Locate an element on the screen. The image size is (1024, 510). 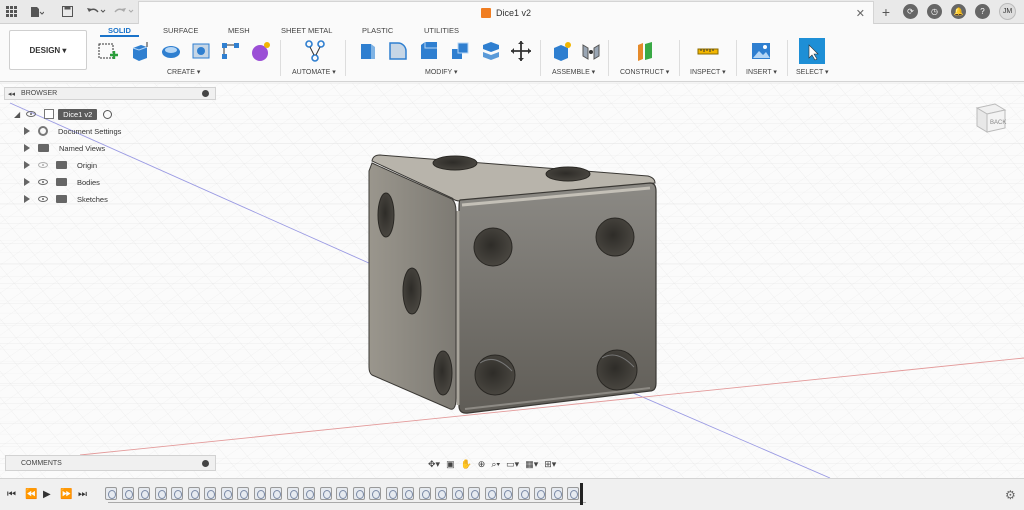
zoom-icon: ⊕ is located at coordinates (482, 464).